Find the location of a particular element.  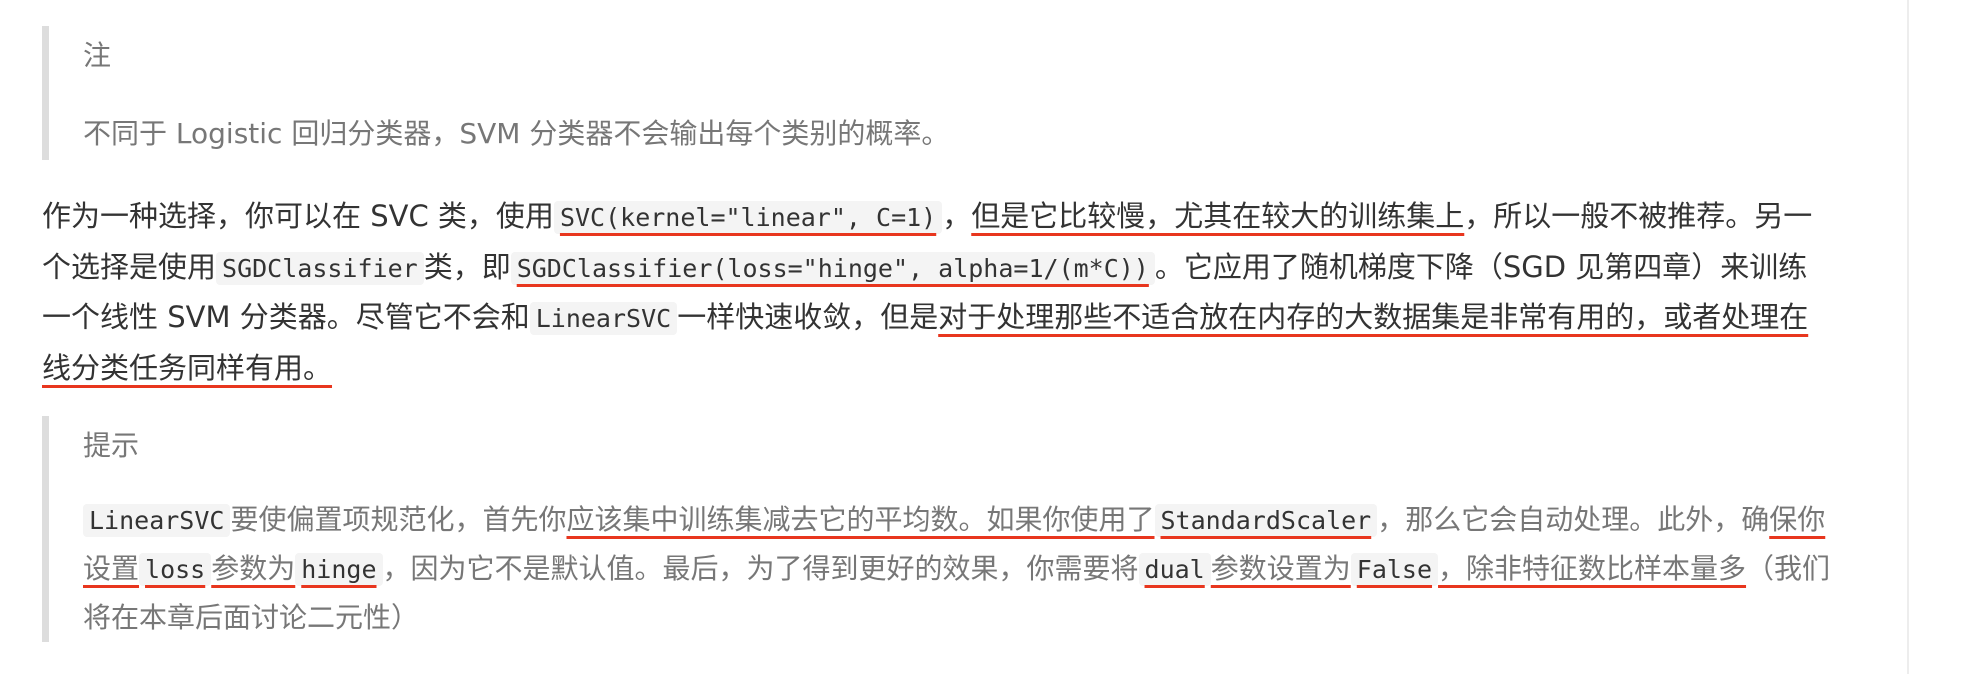

text-segment: ， is located at coordinates (957, 216).